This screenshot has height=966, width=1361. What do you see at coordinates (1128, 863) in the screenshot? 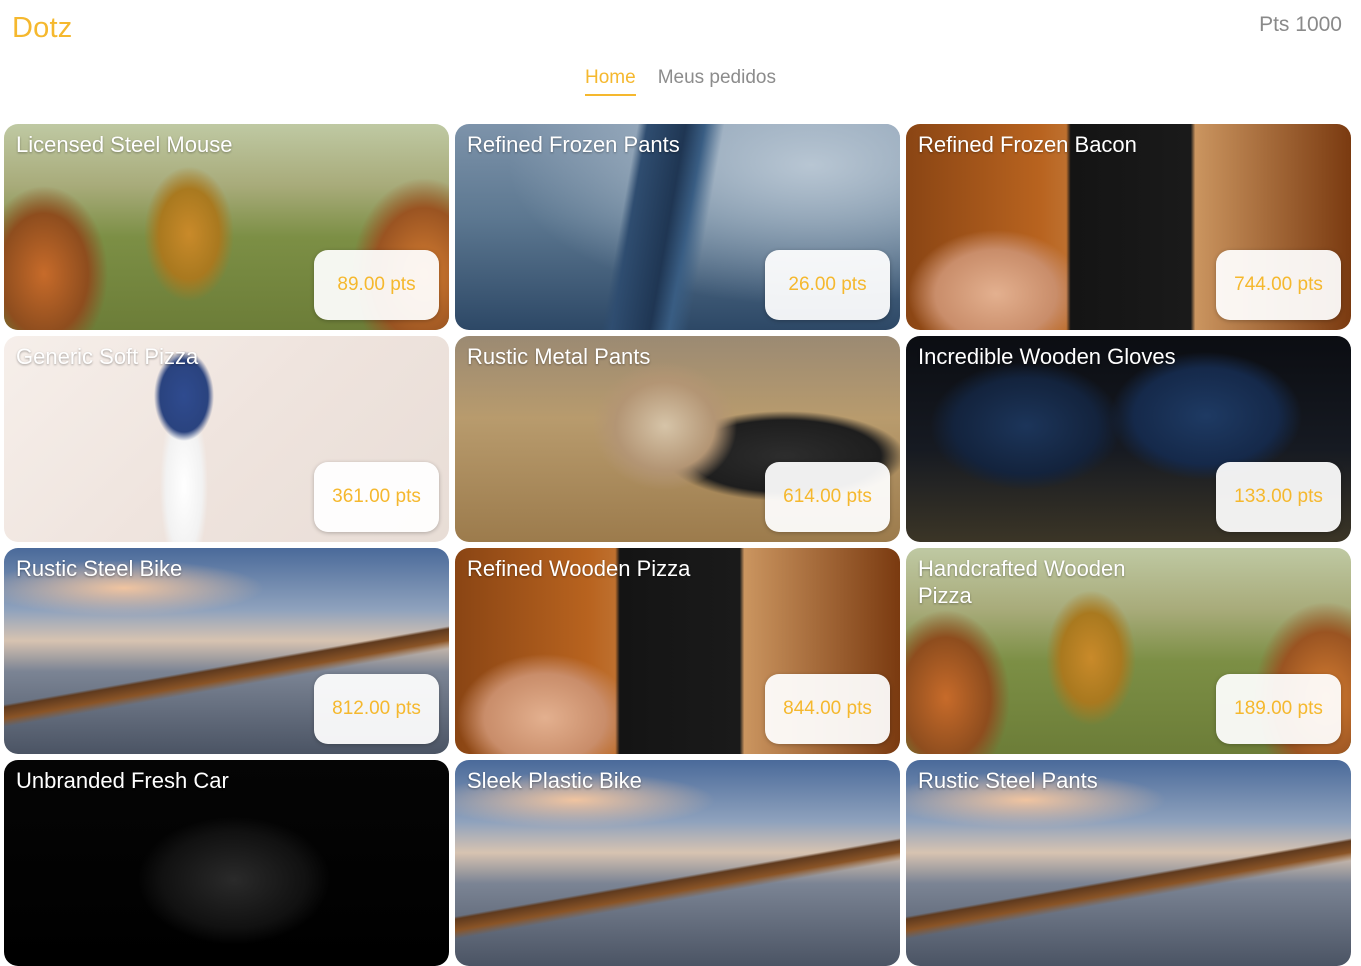
I see `product-card: Rustic Steel Pants` at bounding box center [1128, 863].